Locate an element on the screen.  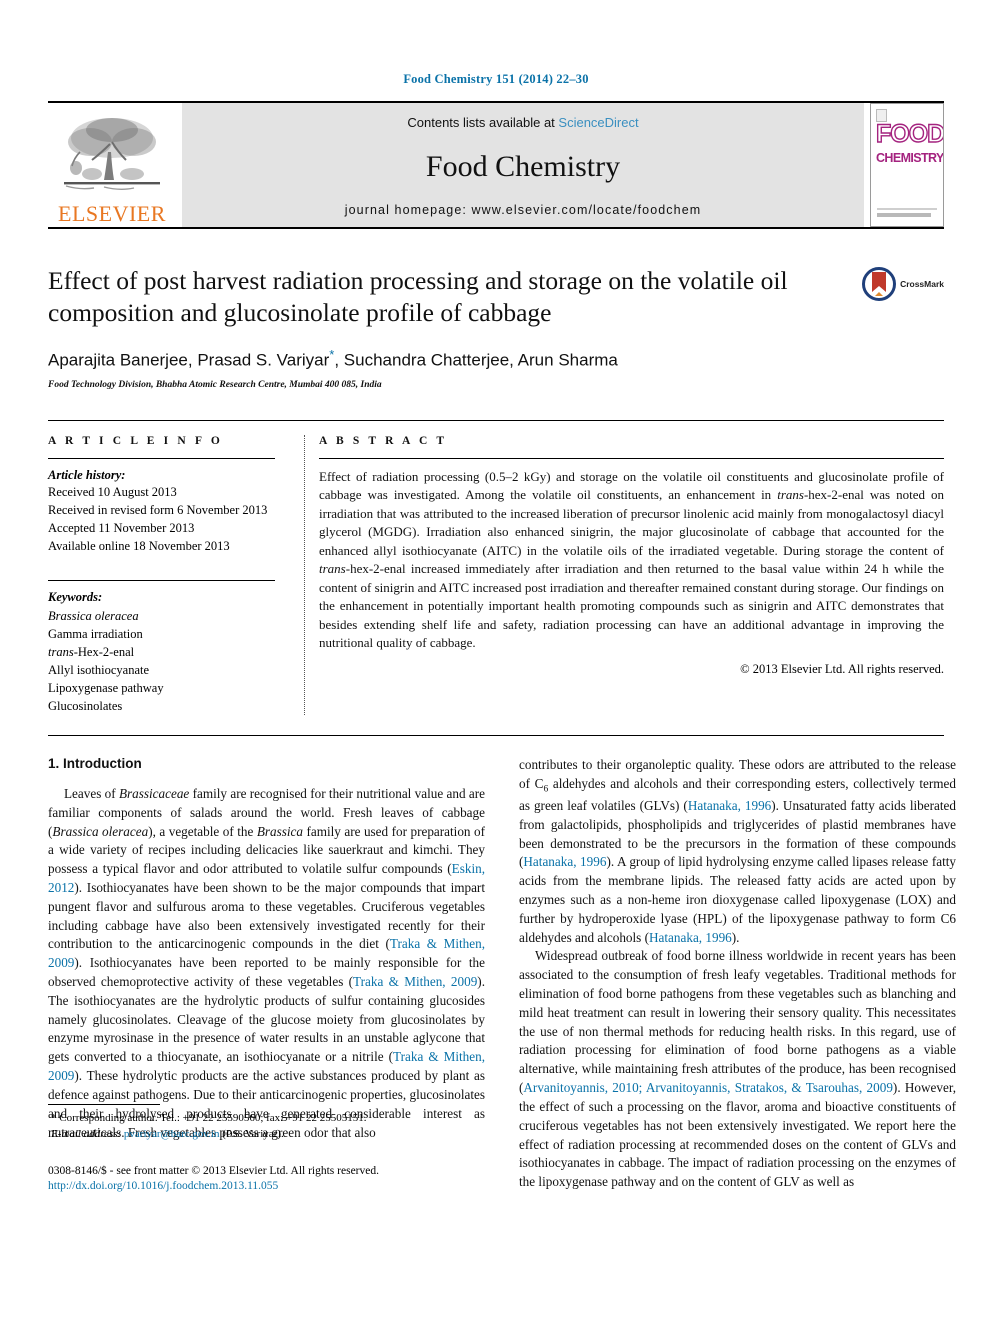
masthead-bottom-rule is located at coordinates (496, 228).